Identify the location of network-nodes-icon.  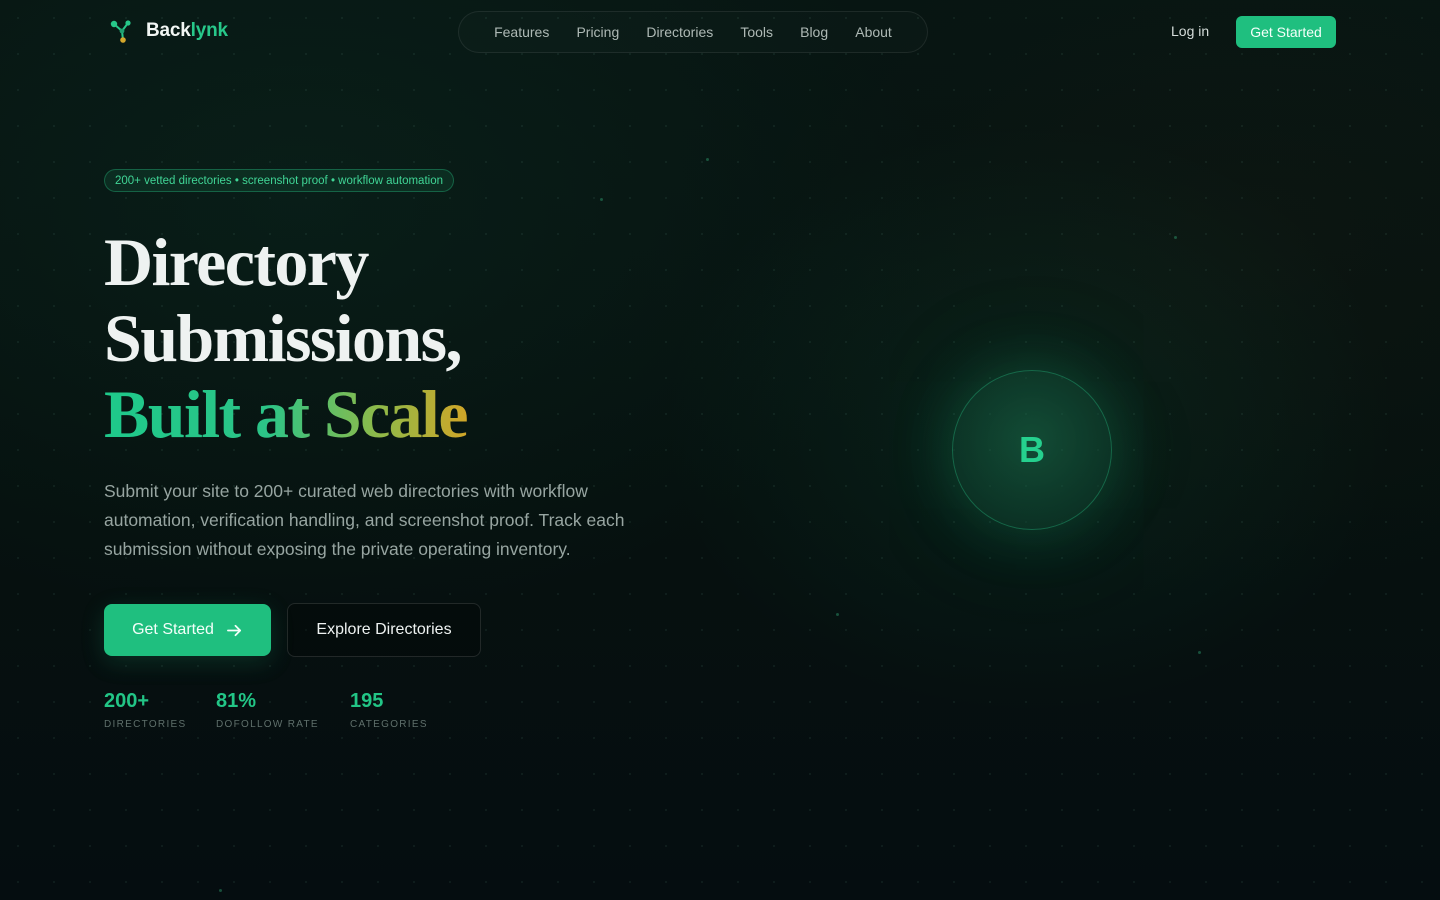
(120, 31).